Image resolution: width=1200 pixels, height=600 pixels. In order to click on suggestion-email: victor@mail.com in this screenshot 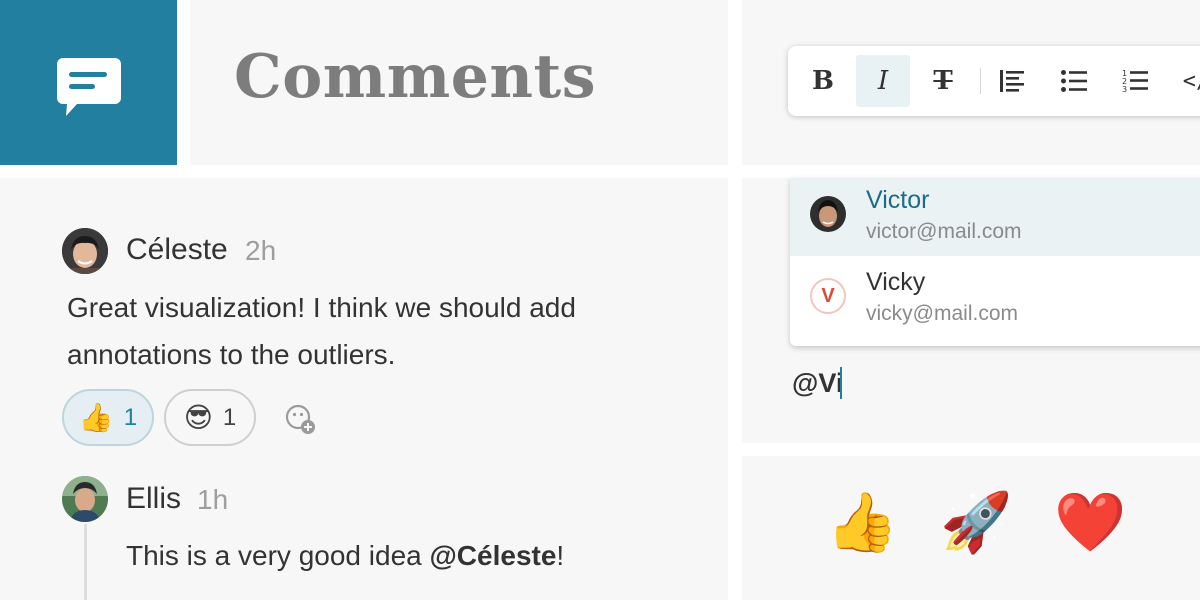, I will do `click(944, 231)`.